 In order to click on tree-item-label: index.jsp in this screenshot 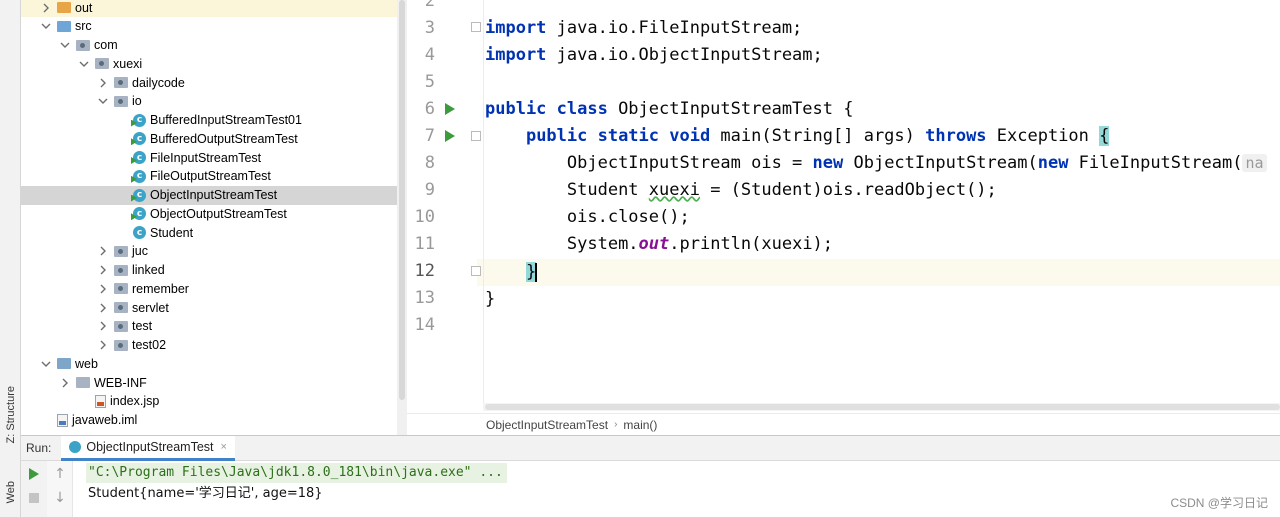, I will do `click(135, 401)`.